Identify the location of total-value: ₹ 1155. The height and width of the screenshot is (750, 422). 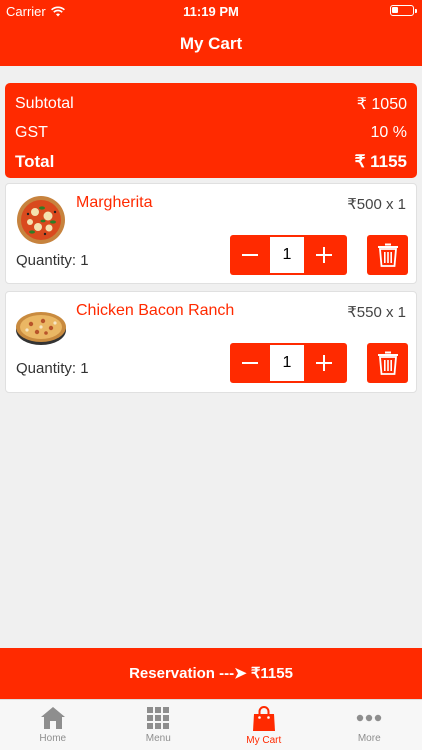
(380, 161).